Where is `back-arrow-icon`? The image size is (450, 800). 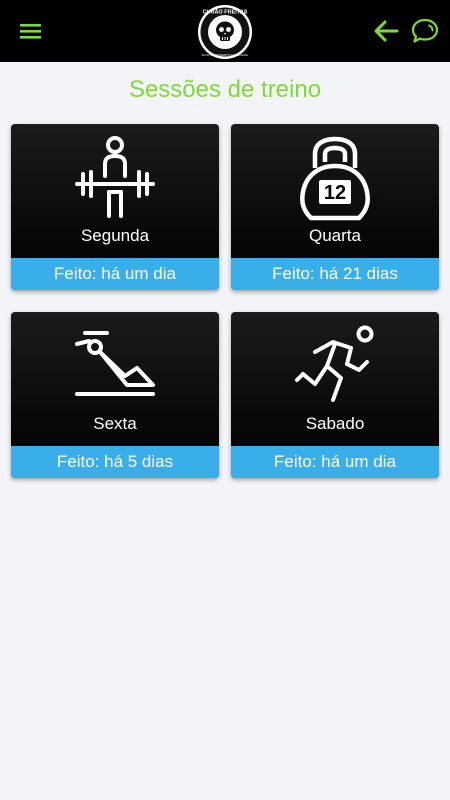
back-arrow-icon is located at coordinates (386, 31).